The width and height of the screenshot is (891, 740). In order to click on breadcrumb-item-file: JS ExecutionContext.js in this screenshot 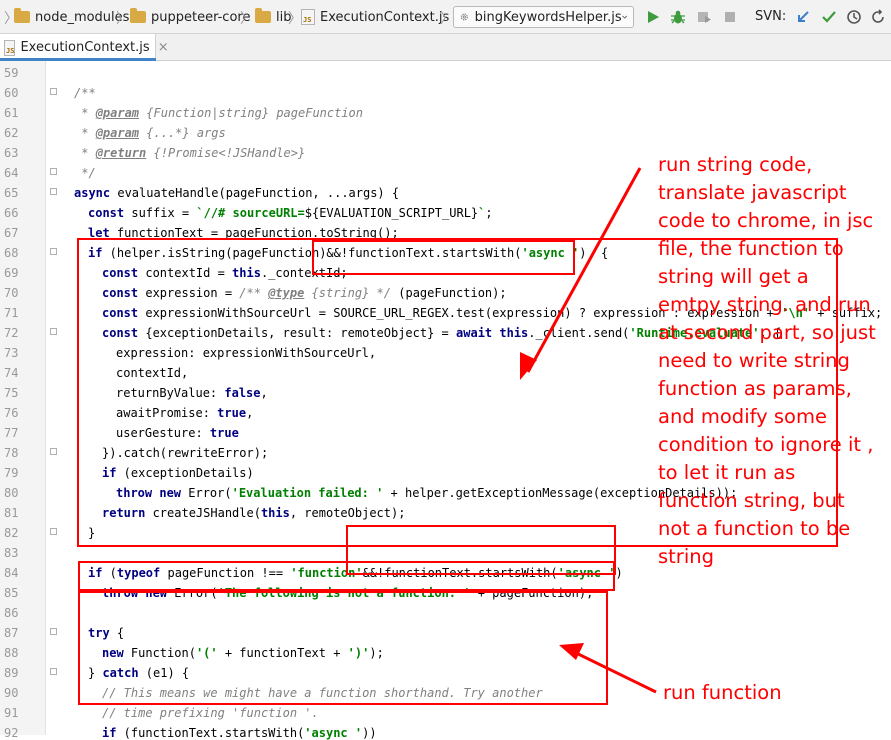, I will do `click(375, 17)`.